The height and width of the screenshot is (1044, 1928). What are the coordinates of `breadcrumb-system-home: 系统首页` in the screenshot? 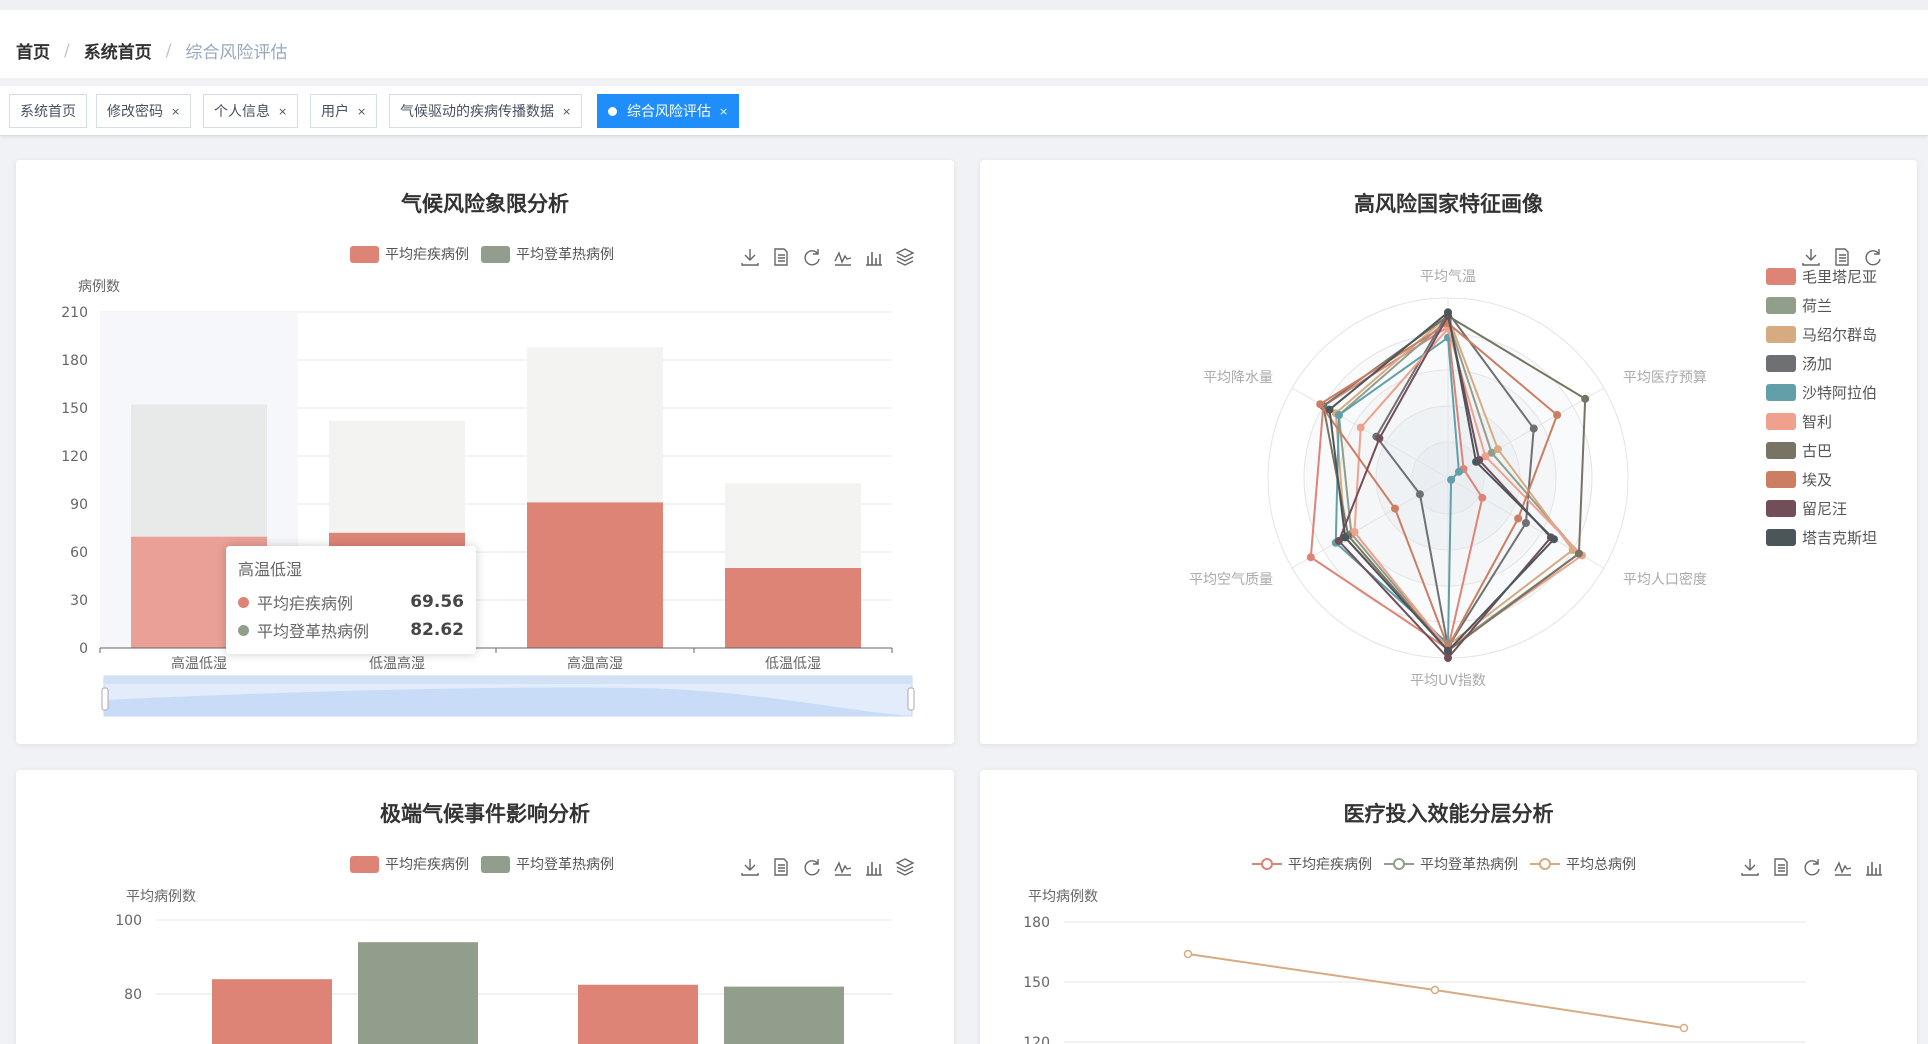 It's located at (118, 50).